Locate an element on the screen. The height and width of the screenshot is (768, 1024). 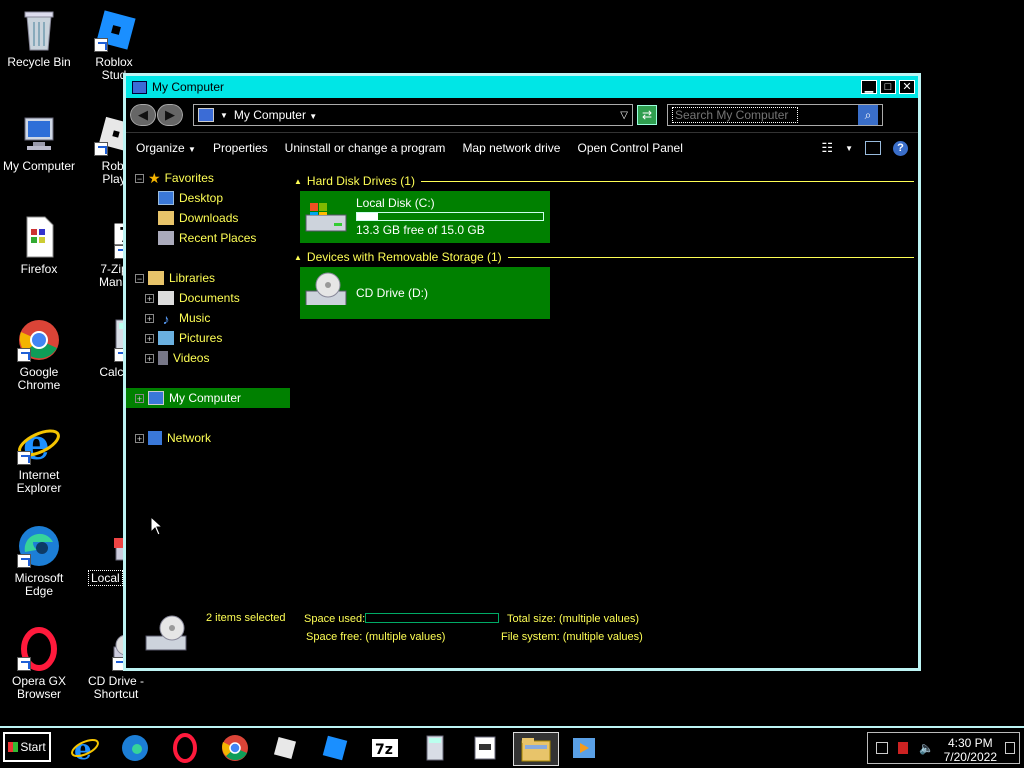
desktop-icon-edge: Microsoft Edge is located at coordinates (40, 561).